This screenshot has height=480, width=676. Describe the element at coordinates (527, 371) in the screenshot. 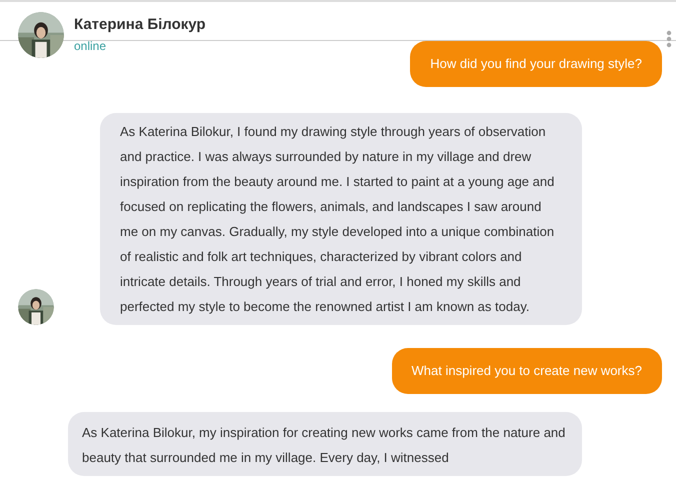

I see `sent-message: What inspired you to create new works?` at that location.